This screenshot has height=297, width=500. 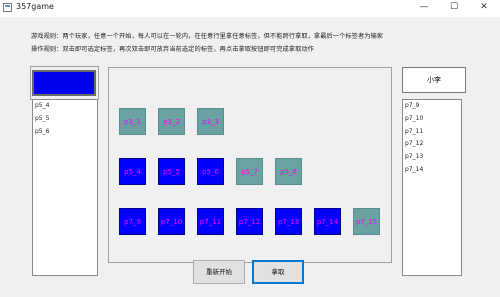 What do you see at coordinates (171, 171) in the screenshot?
I see `tile-p5-5: p5_5` at bounding box center [171, 171].